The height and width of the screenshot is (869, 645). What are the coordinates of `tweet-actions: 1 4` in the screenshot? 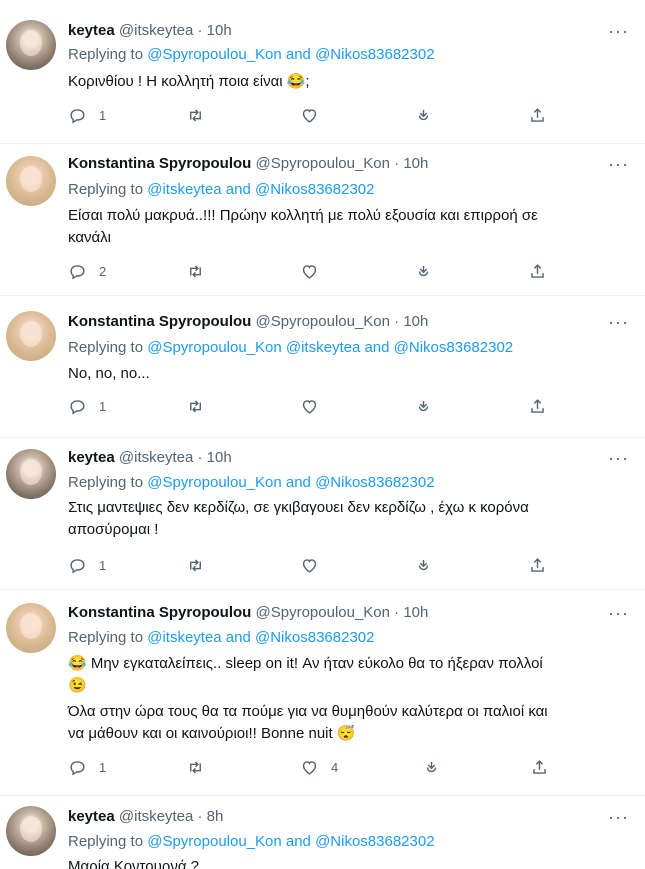 It's located at (308, 769).